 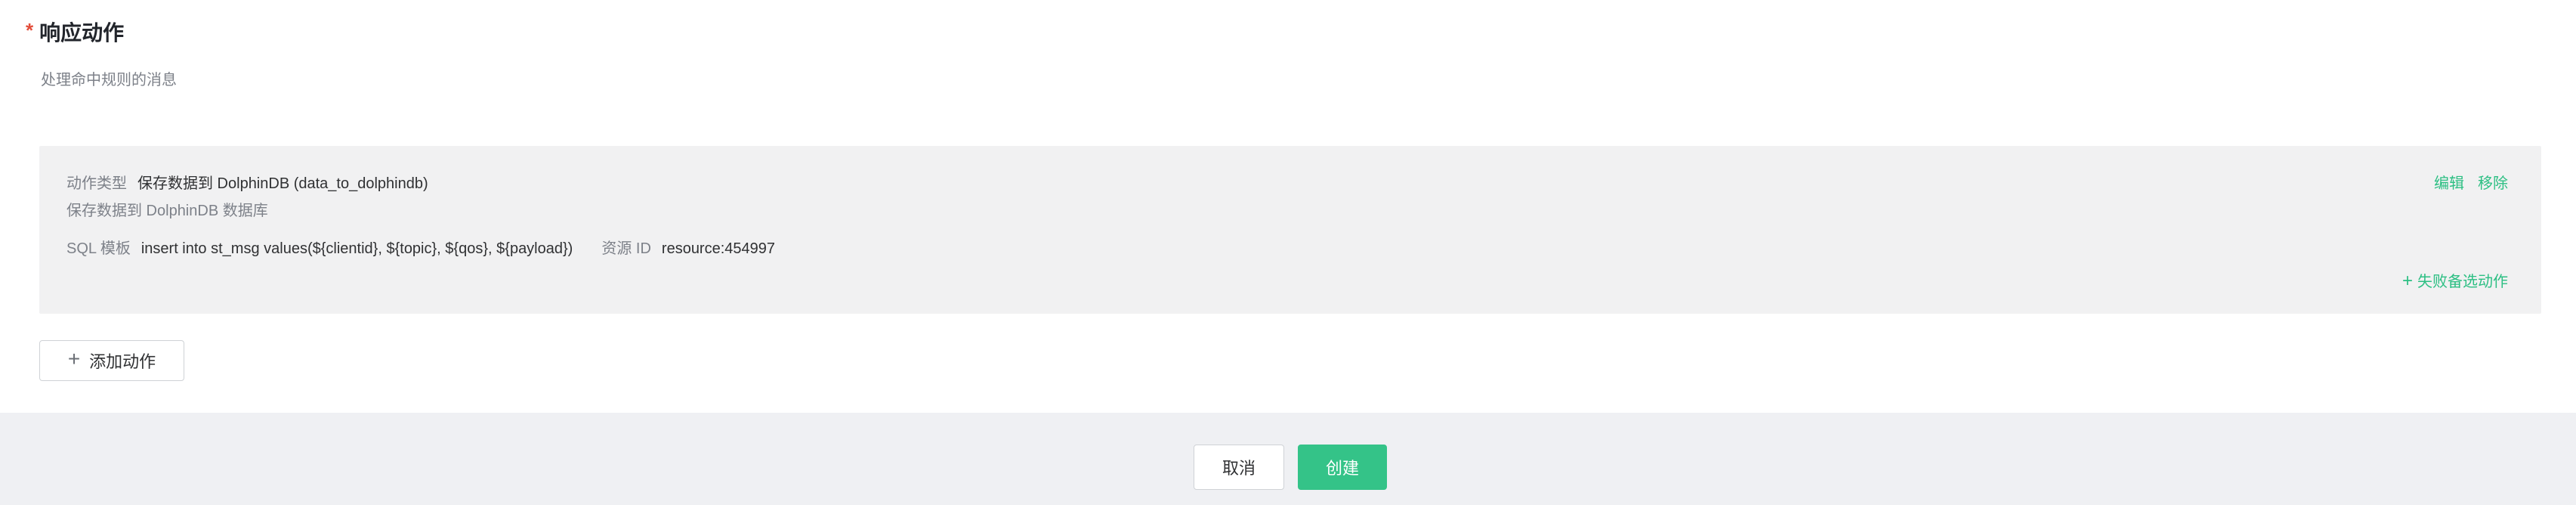 What do you see at coordinates (2493, 184) in the screenshot?
I see `remove-action-link: 移除` at bounding box center [2493, 184].